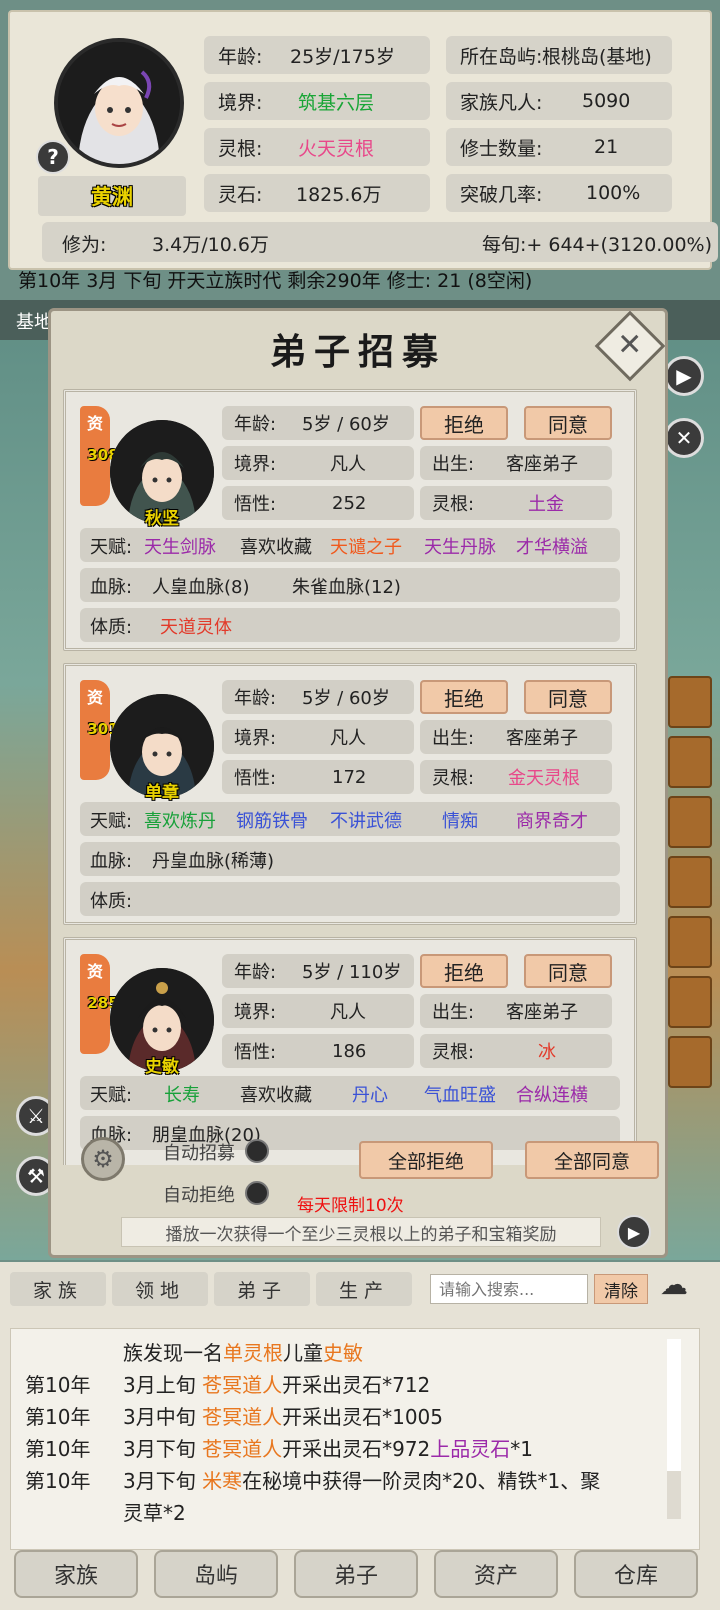 The width and height of the screenshot is (720, 1610). Describe the element at coordinates (336, 1512) in the screenshot. I see `log-entry: 灵草*2` at that location.